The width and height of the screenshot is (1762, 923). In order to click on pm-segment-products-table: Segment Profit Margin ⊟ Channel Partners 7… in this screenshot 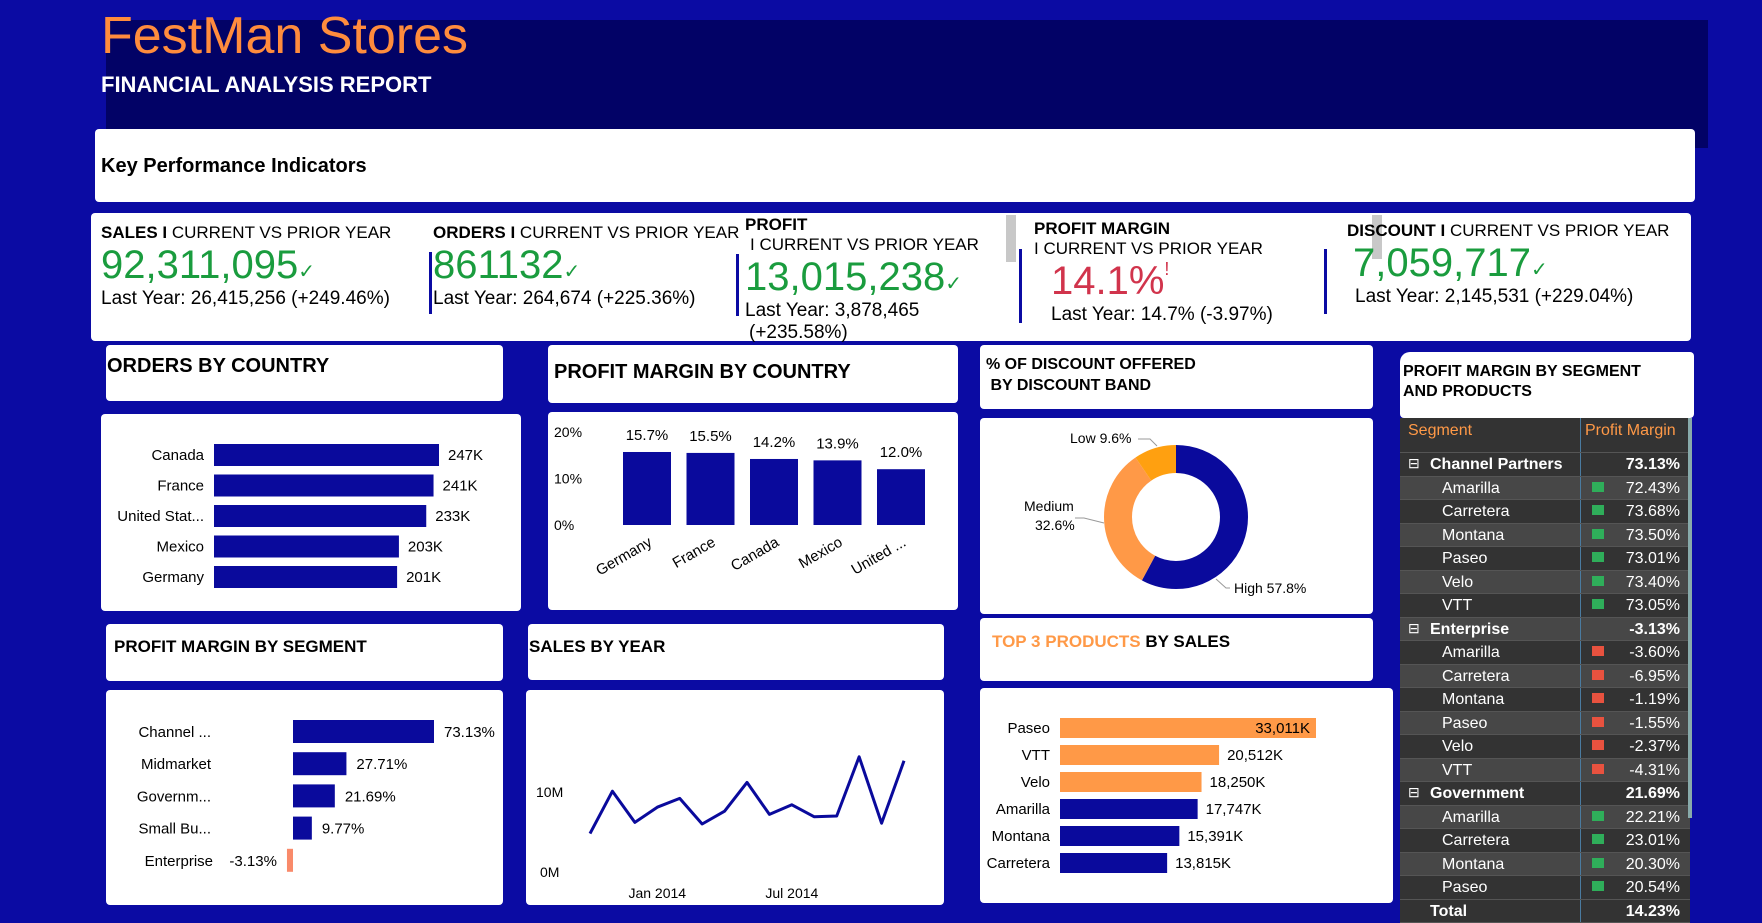, I will do `click(1545, 670)`.